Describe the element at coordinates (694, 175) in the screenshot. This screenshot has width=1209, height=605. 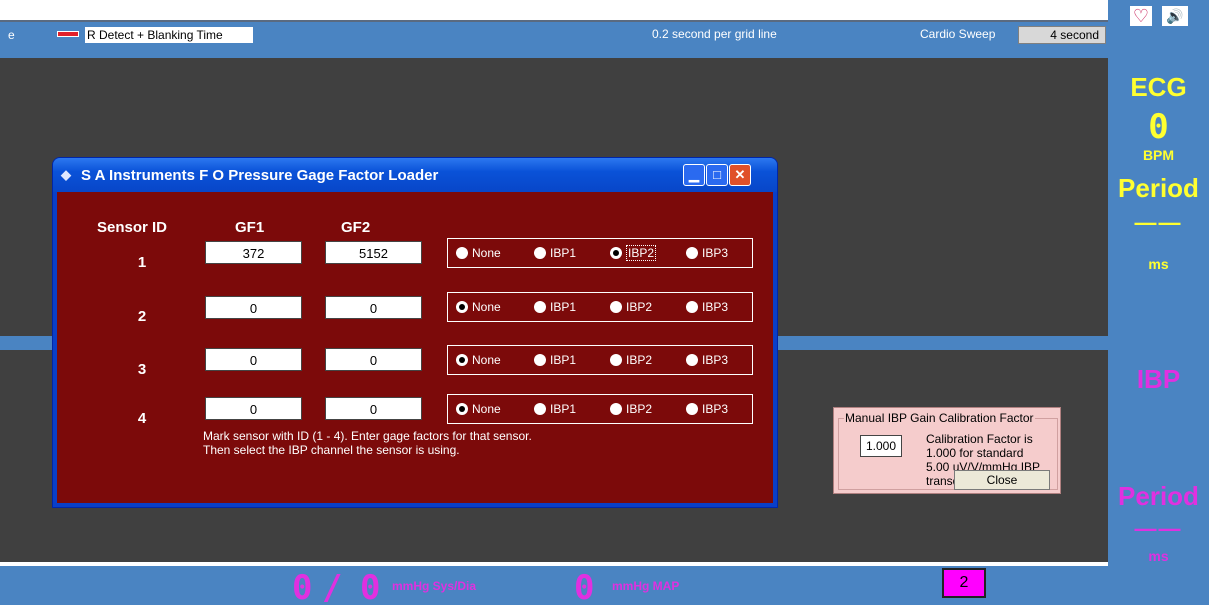
I see `minimize-button: ▁` at that location.